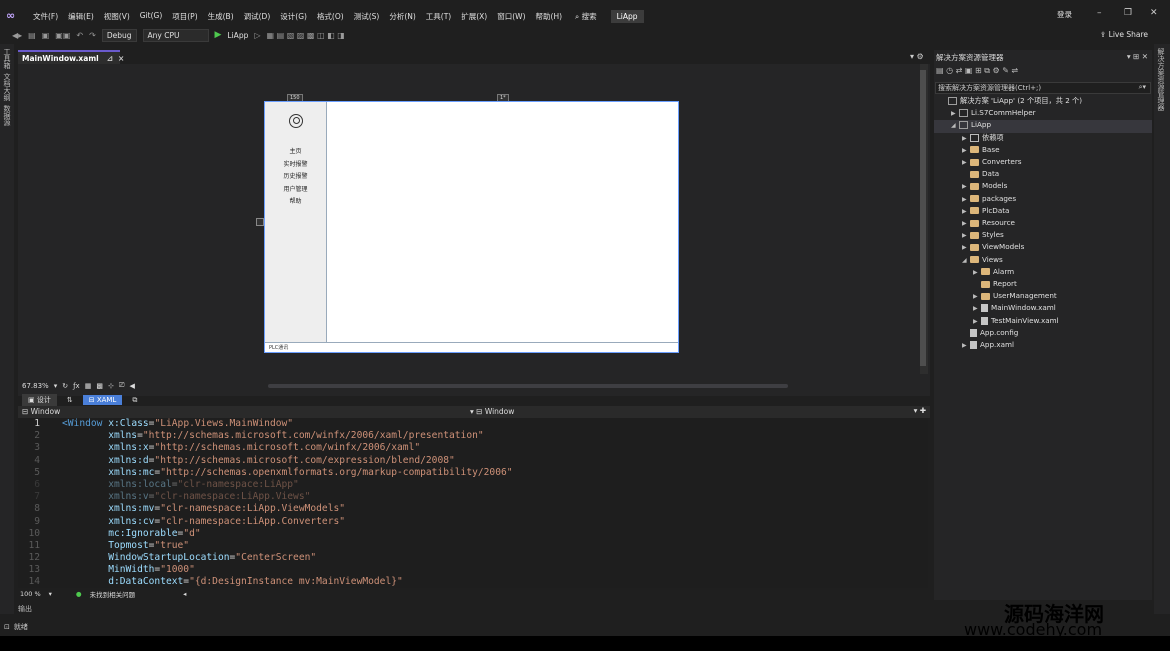 The width and height of the screenshot is (1170, 651). What do you see at coordinates (1137, 56) in the screenshot?
I see `panel-controls-icon: ▾ ⊞ ✕` at bounding box center [1137, 56].